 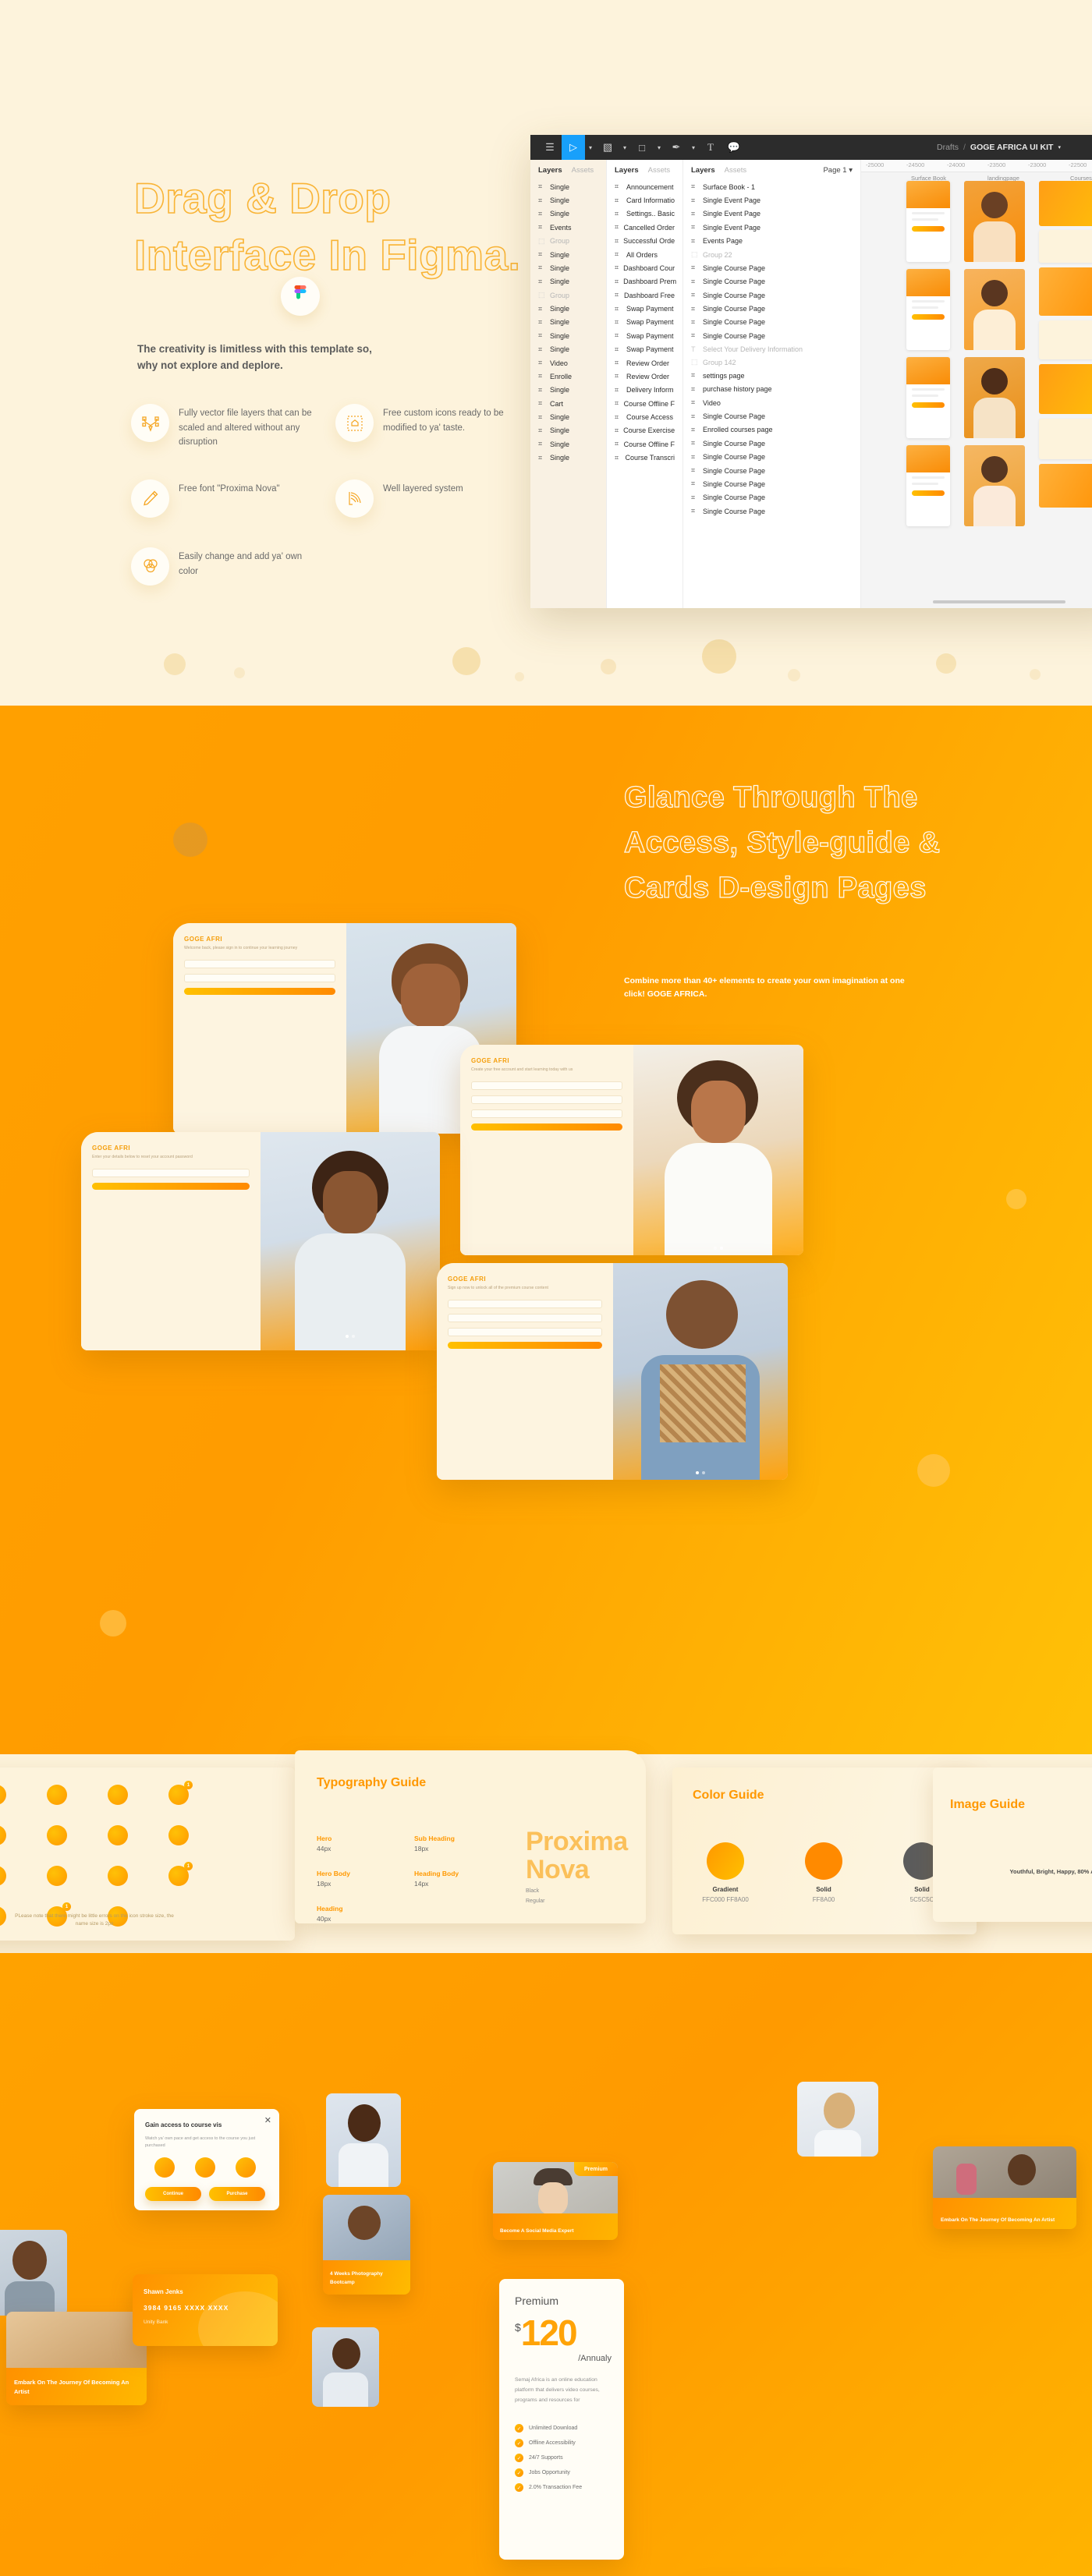 I want to click on download-icon, so click(x=205, y=2167).